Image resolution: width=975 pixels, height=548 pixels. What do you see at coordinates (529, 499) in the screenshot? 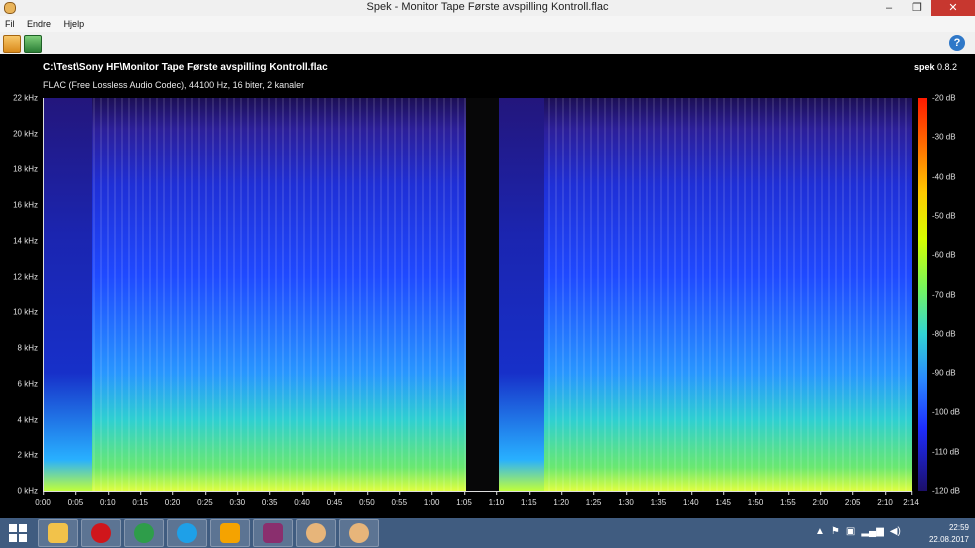
I see `time-tick-label: 1:15` at bounding box center [529, 499].